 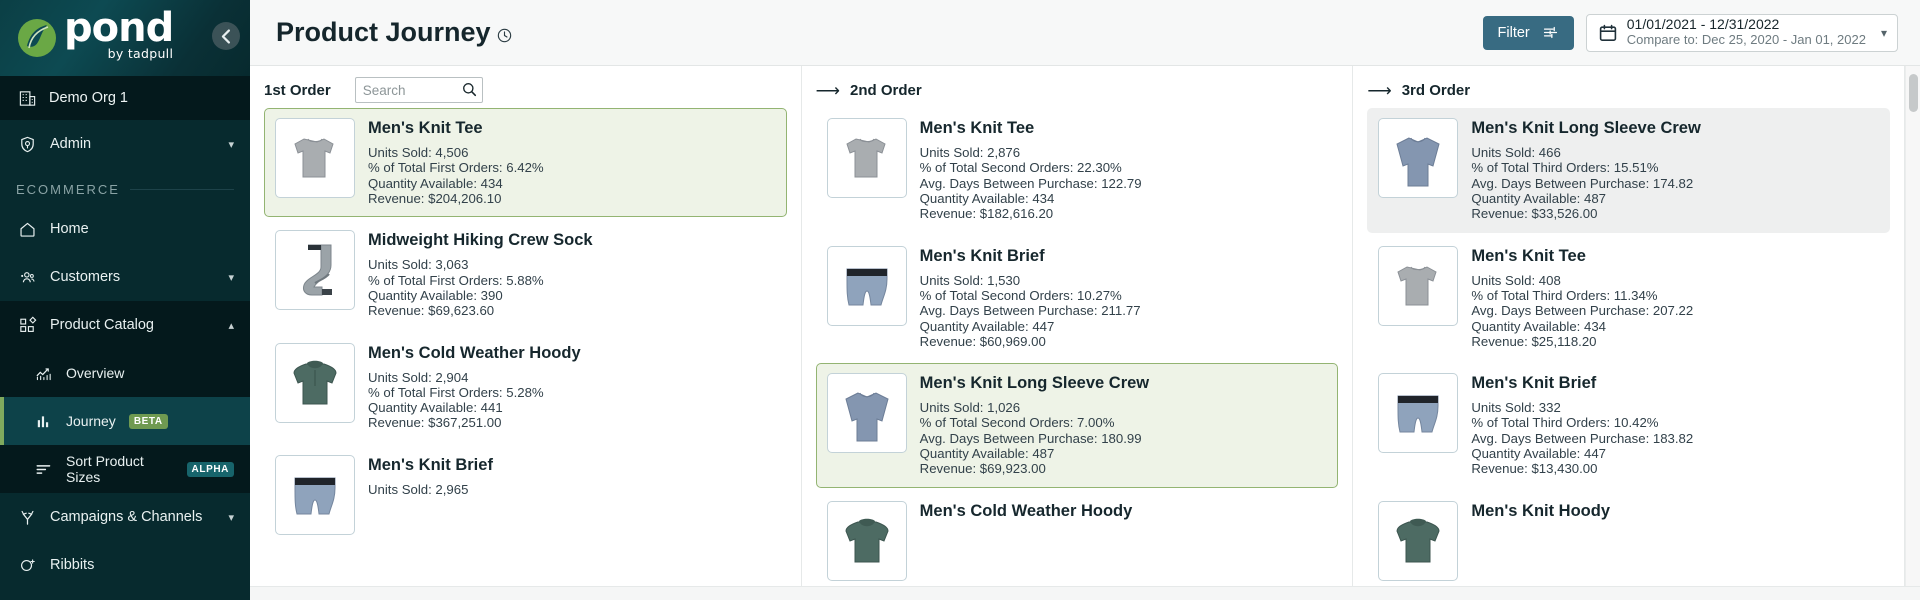 What do you see at coordinates (982, 341) in the screenshot?
I see `metric-revenue: Revenue: $60,969.00` at bounding box center [982, 341].